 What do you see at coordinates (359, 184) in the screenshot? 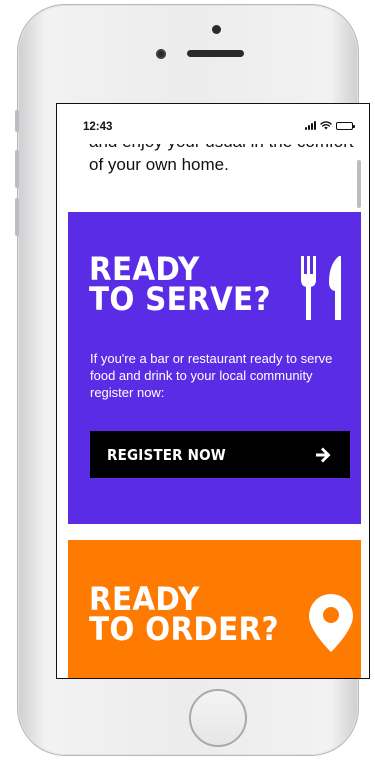
I see `power-button` at bounding box center [359, 184].